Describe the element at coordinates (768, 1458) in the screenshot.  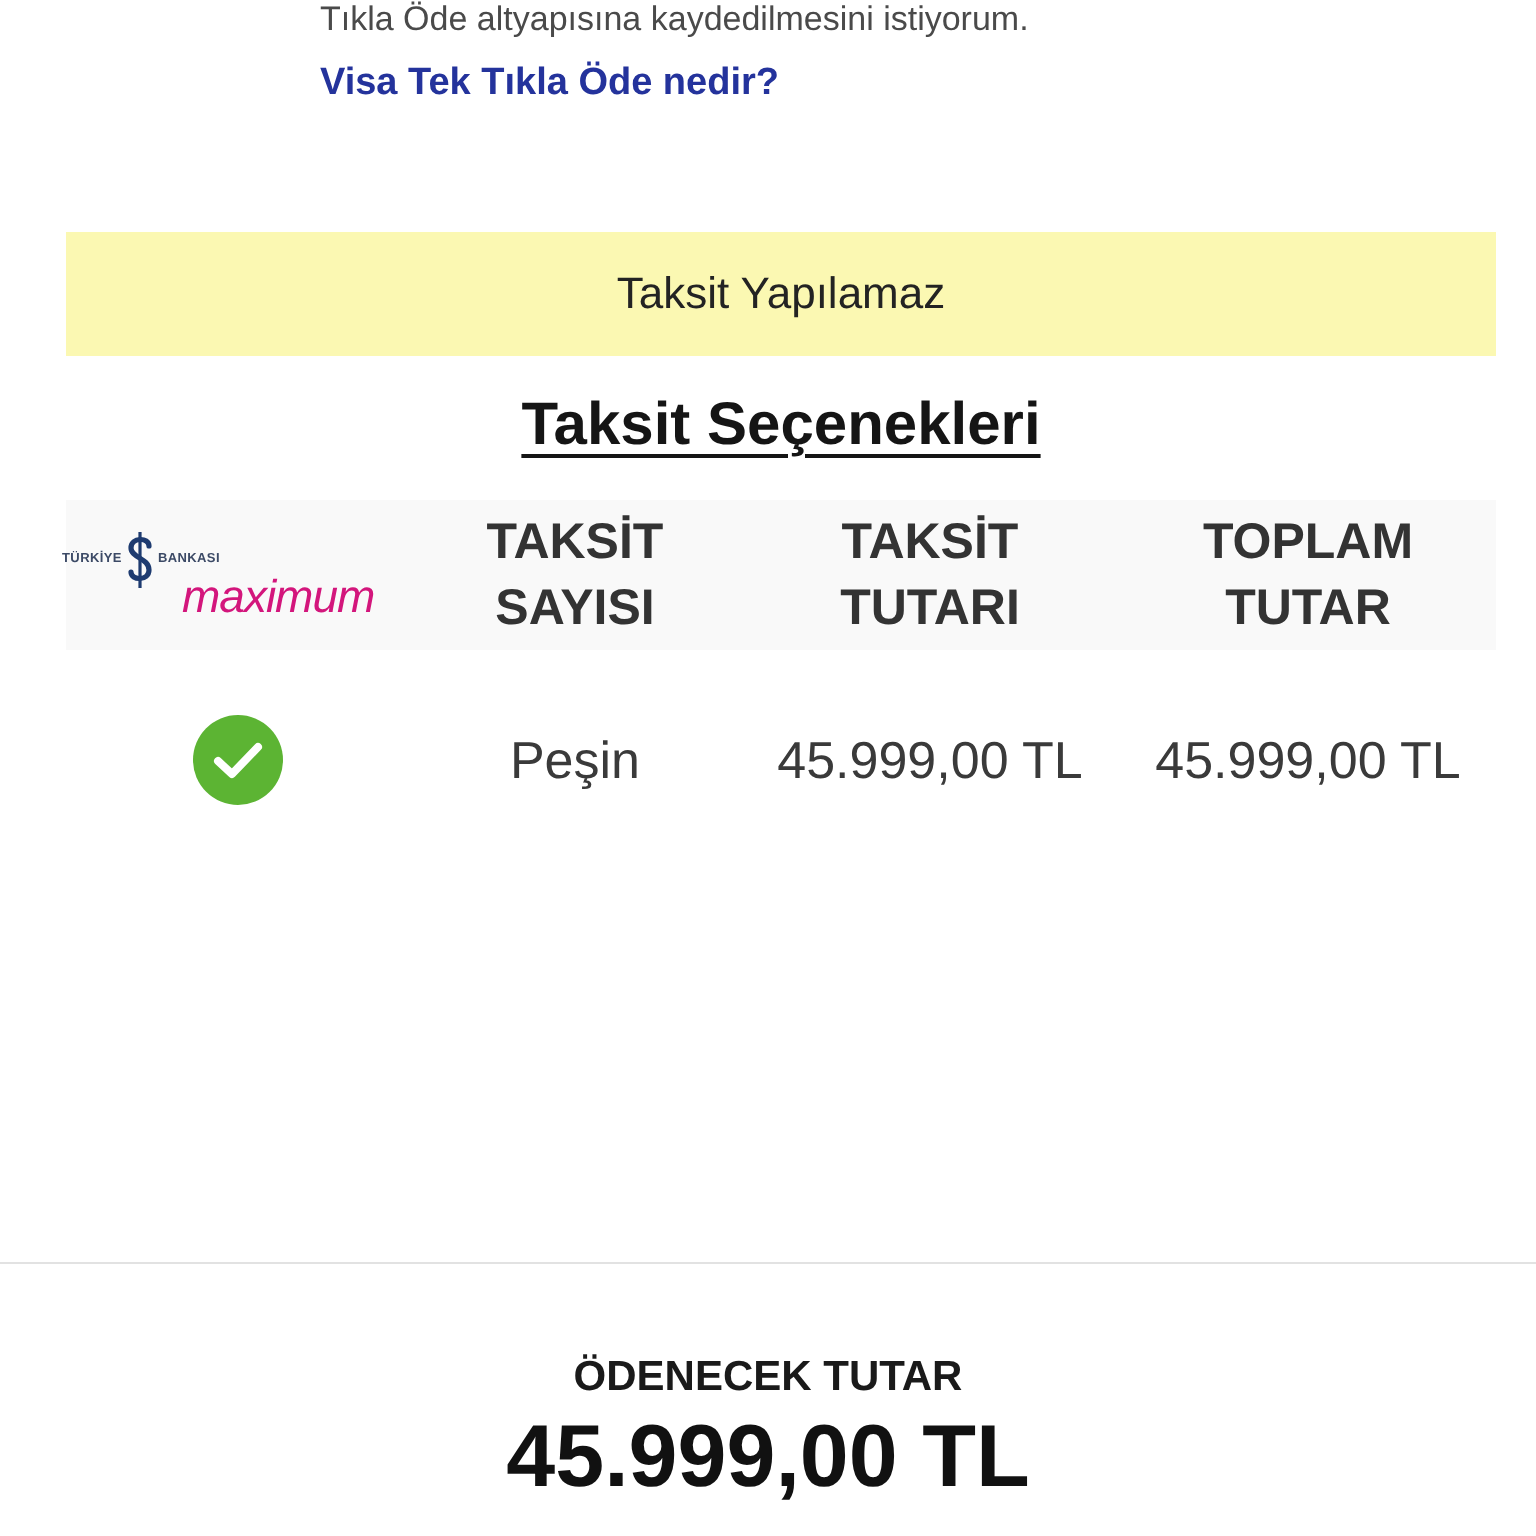
I see `total-amount: 45.999,00 TL` at that location.